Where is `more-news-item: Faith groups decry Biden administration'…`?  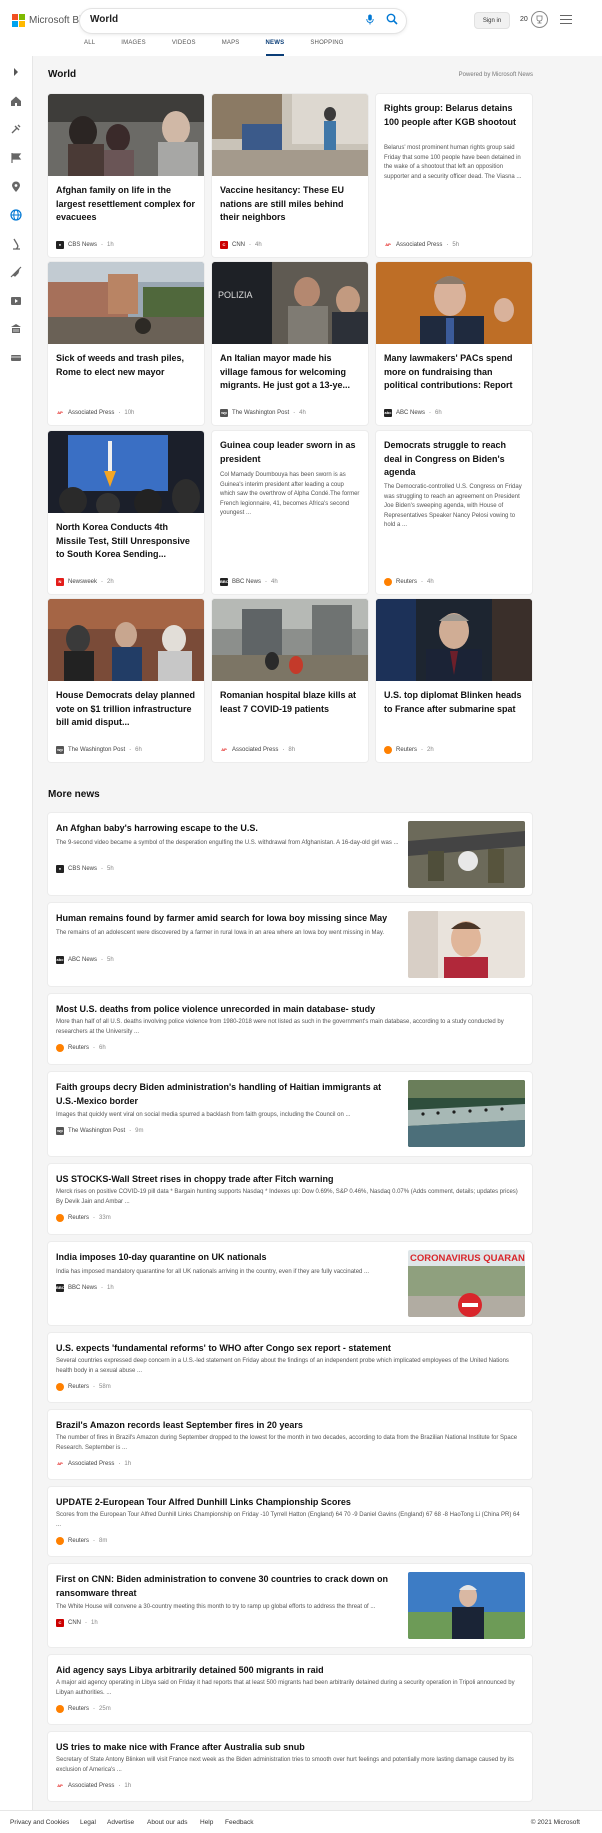 more-news-item: Faith groups decry Biden administration'… is located at coordinates (290, 1114).